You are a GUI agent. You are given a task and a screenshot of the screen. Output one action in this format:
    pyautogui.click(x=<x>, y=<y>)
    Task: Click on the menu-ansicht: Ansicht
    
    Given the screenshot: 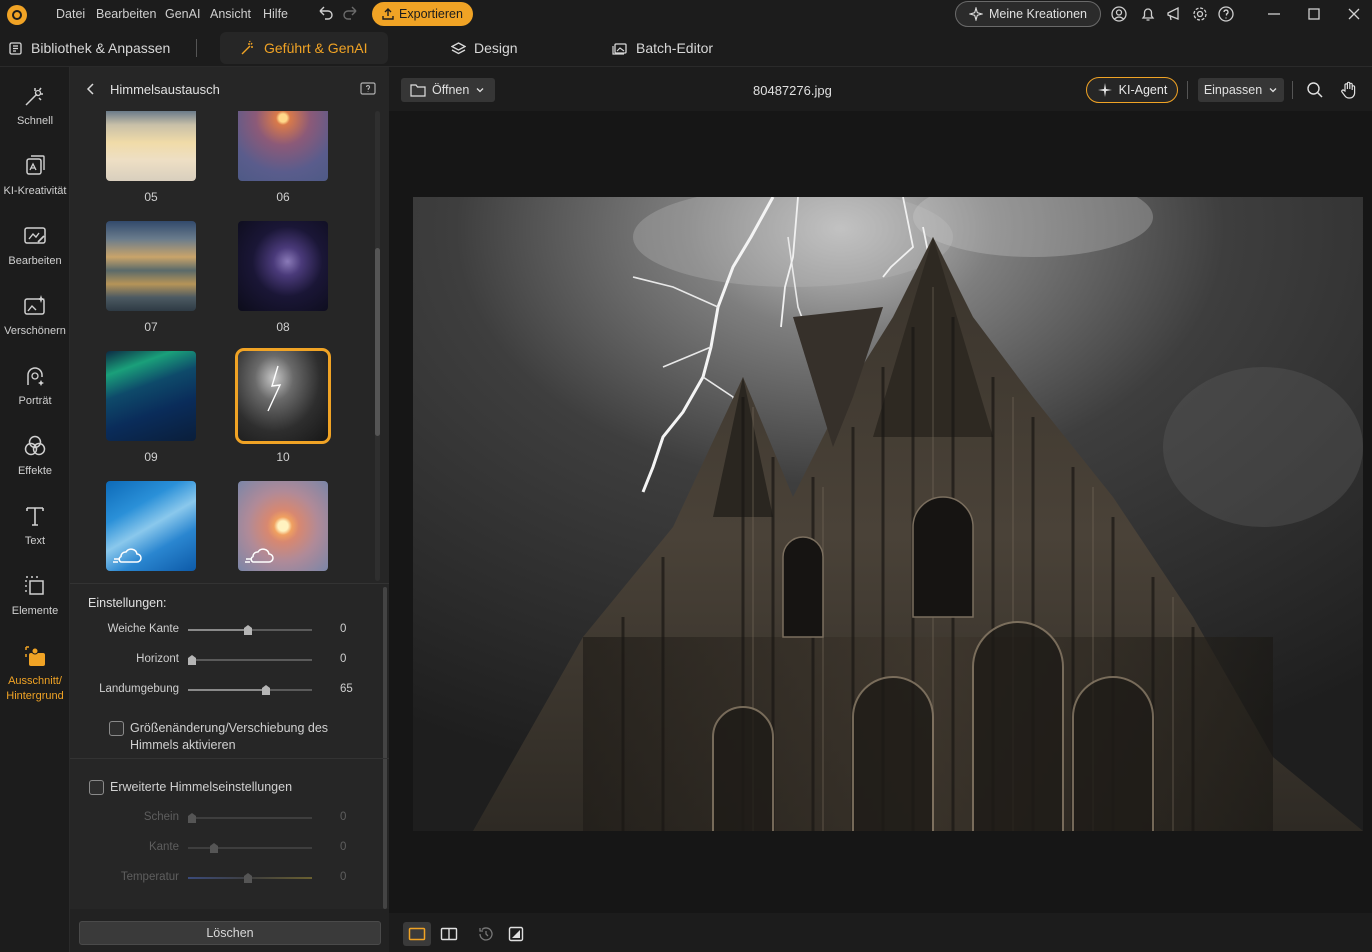 What is the action you would take?
    pyautogui.click(x=230, y=14)
    